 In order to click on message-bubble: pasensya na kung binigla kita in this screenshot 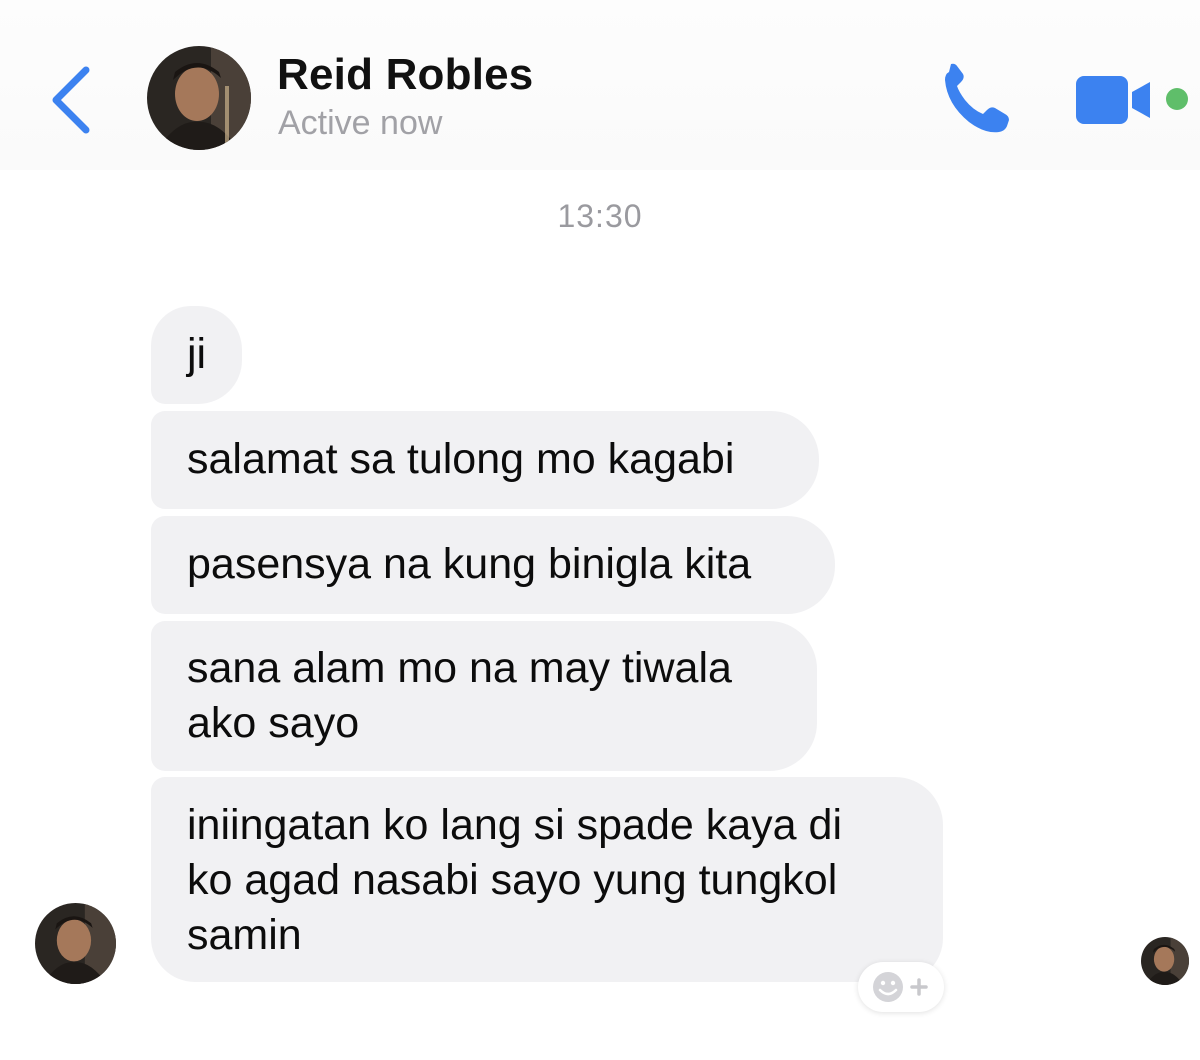, I will do `click(493, 565)`.